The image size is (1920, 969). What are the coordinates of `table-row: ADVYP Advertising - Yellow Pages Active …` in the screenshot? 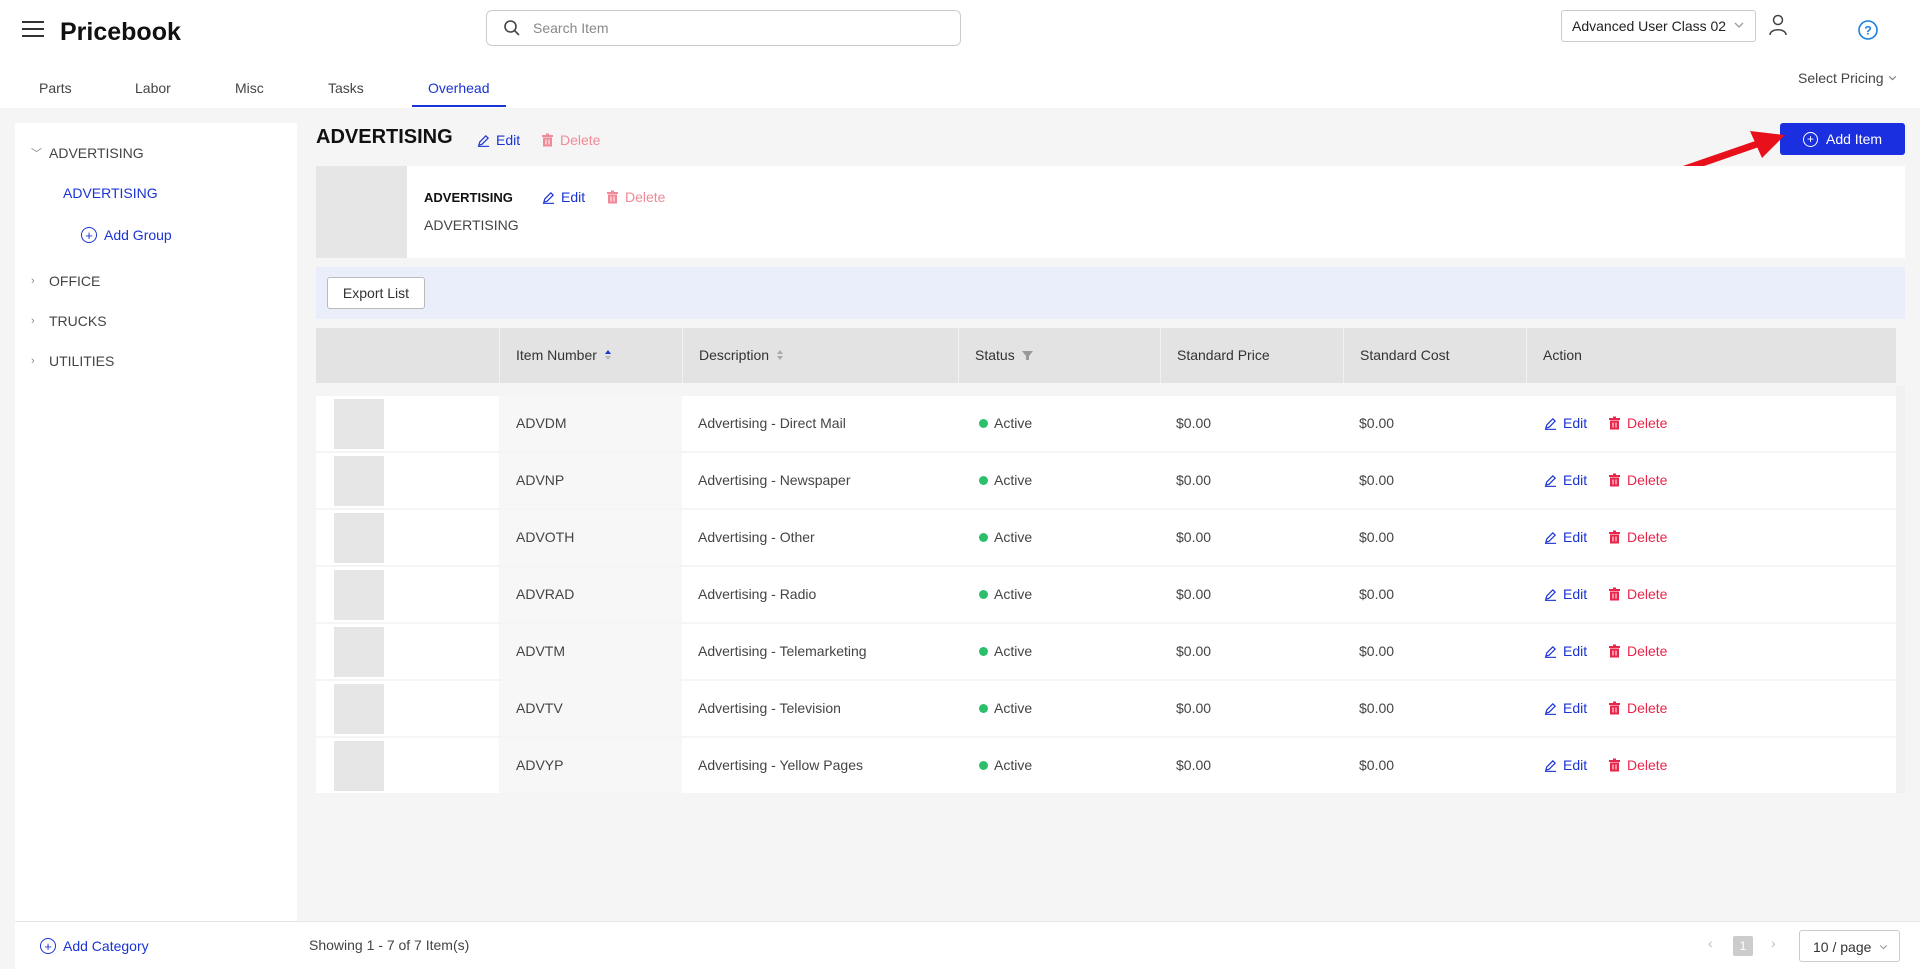 It's located at (1106, 765).